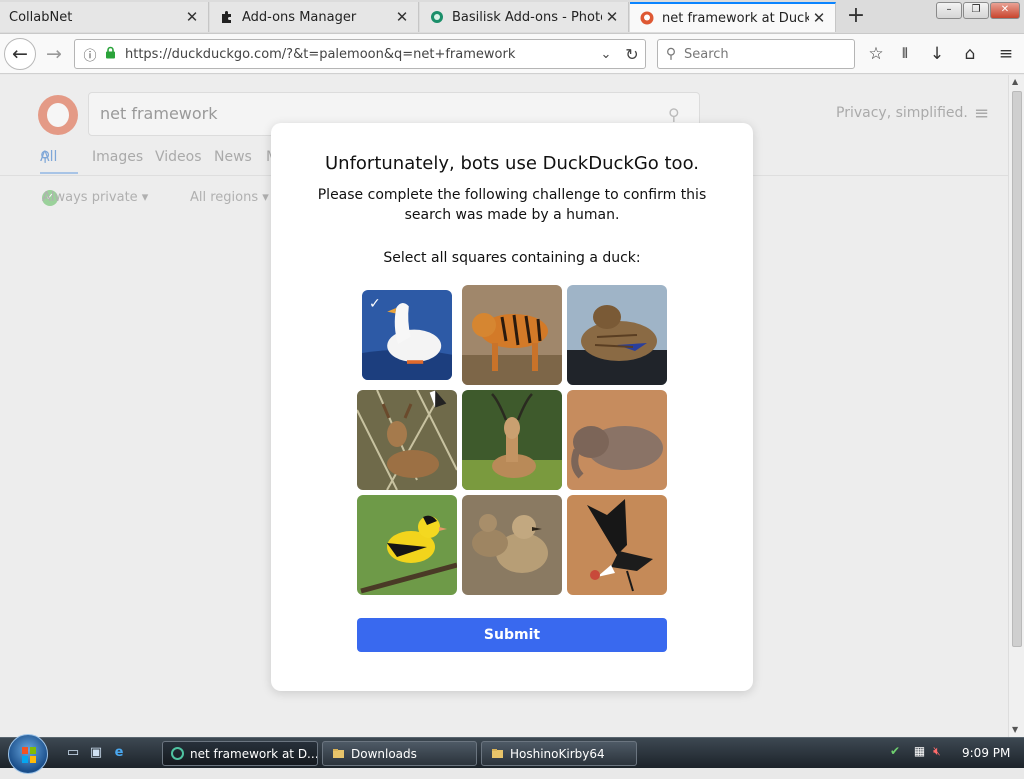 The width and height of the screenshot is (1024, 779). Describe the element at coordinates (1015, 729) in the screenshot. I see `scroll-down-icon: ▼` at that location.